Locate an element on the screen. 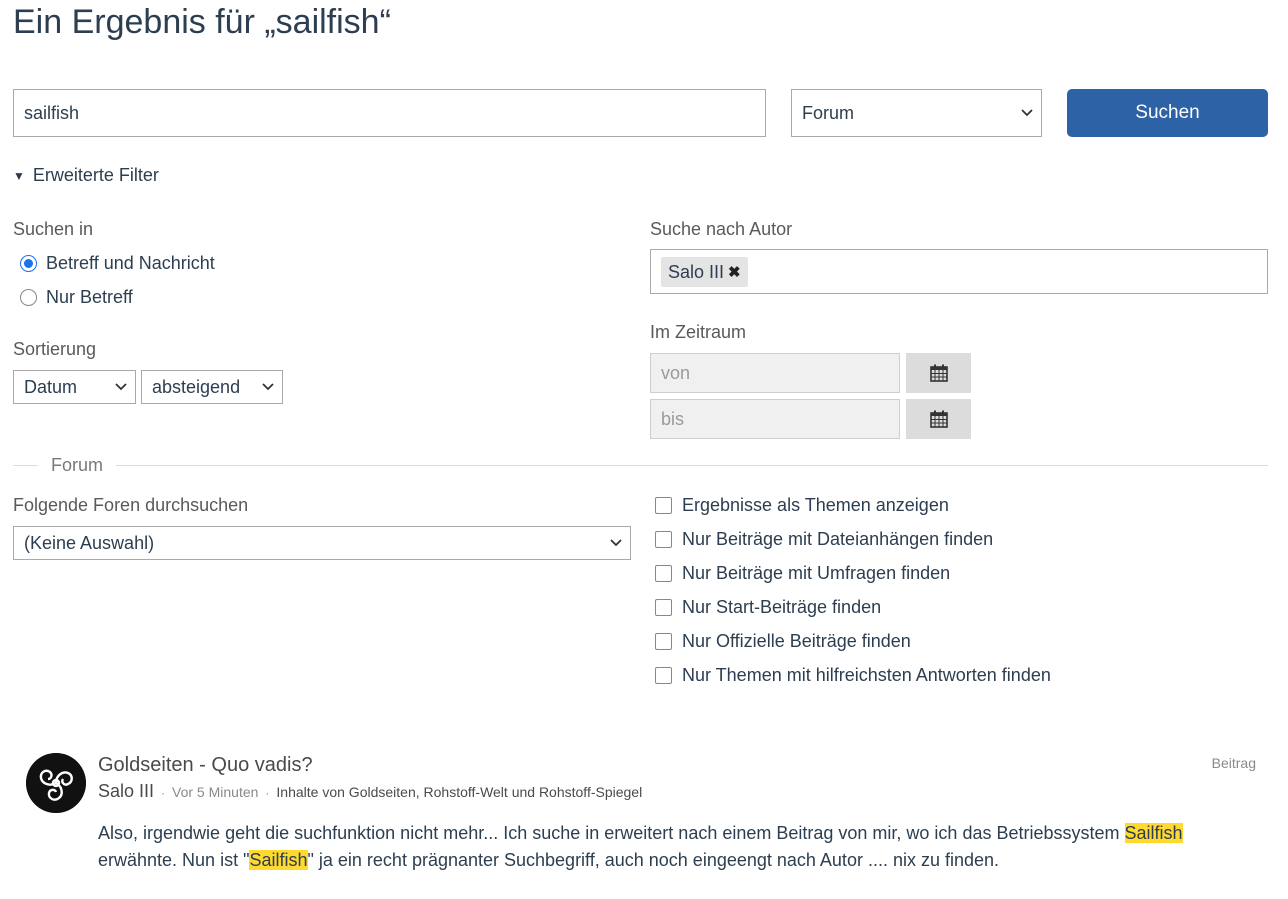 This screenshot has width=1288, height=899. author-label: Suche nach Autor is located at coordinates (721, 229).